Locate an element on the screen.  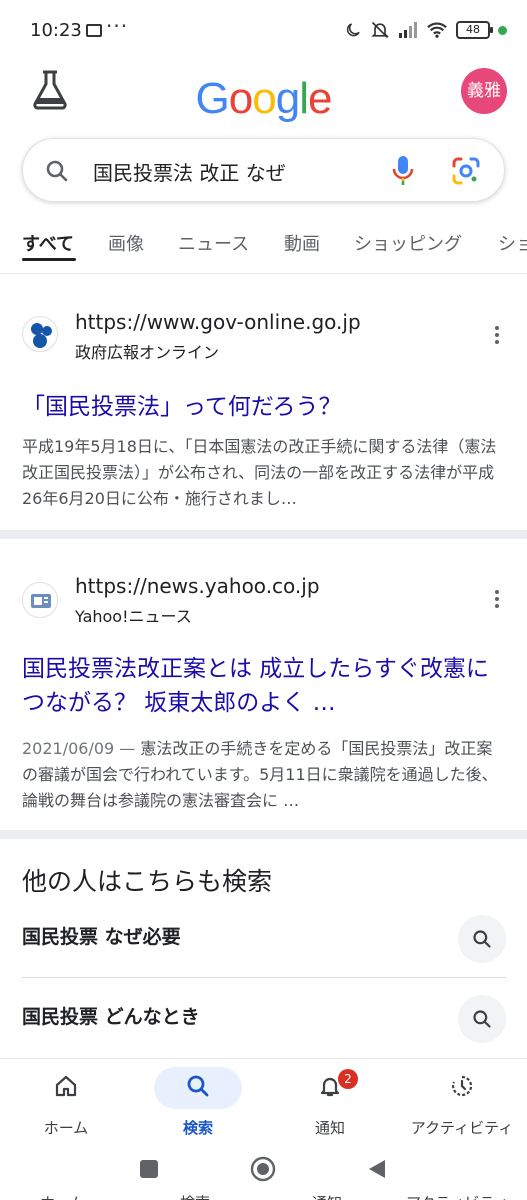
result-url: https://news.yahoo.co.jp is located at coordinates (197, 586).